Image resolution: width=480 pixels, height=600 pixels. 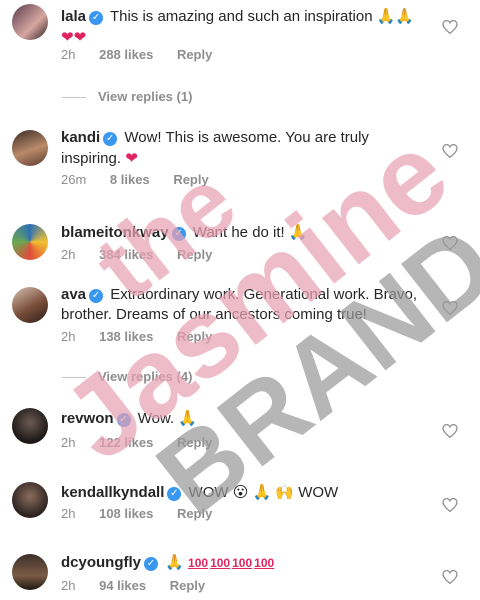 I want to click on comment-text-2: WOW, so click(x=318, y=492).